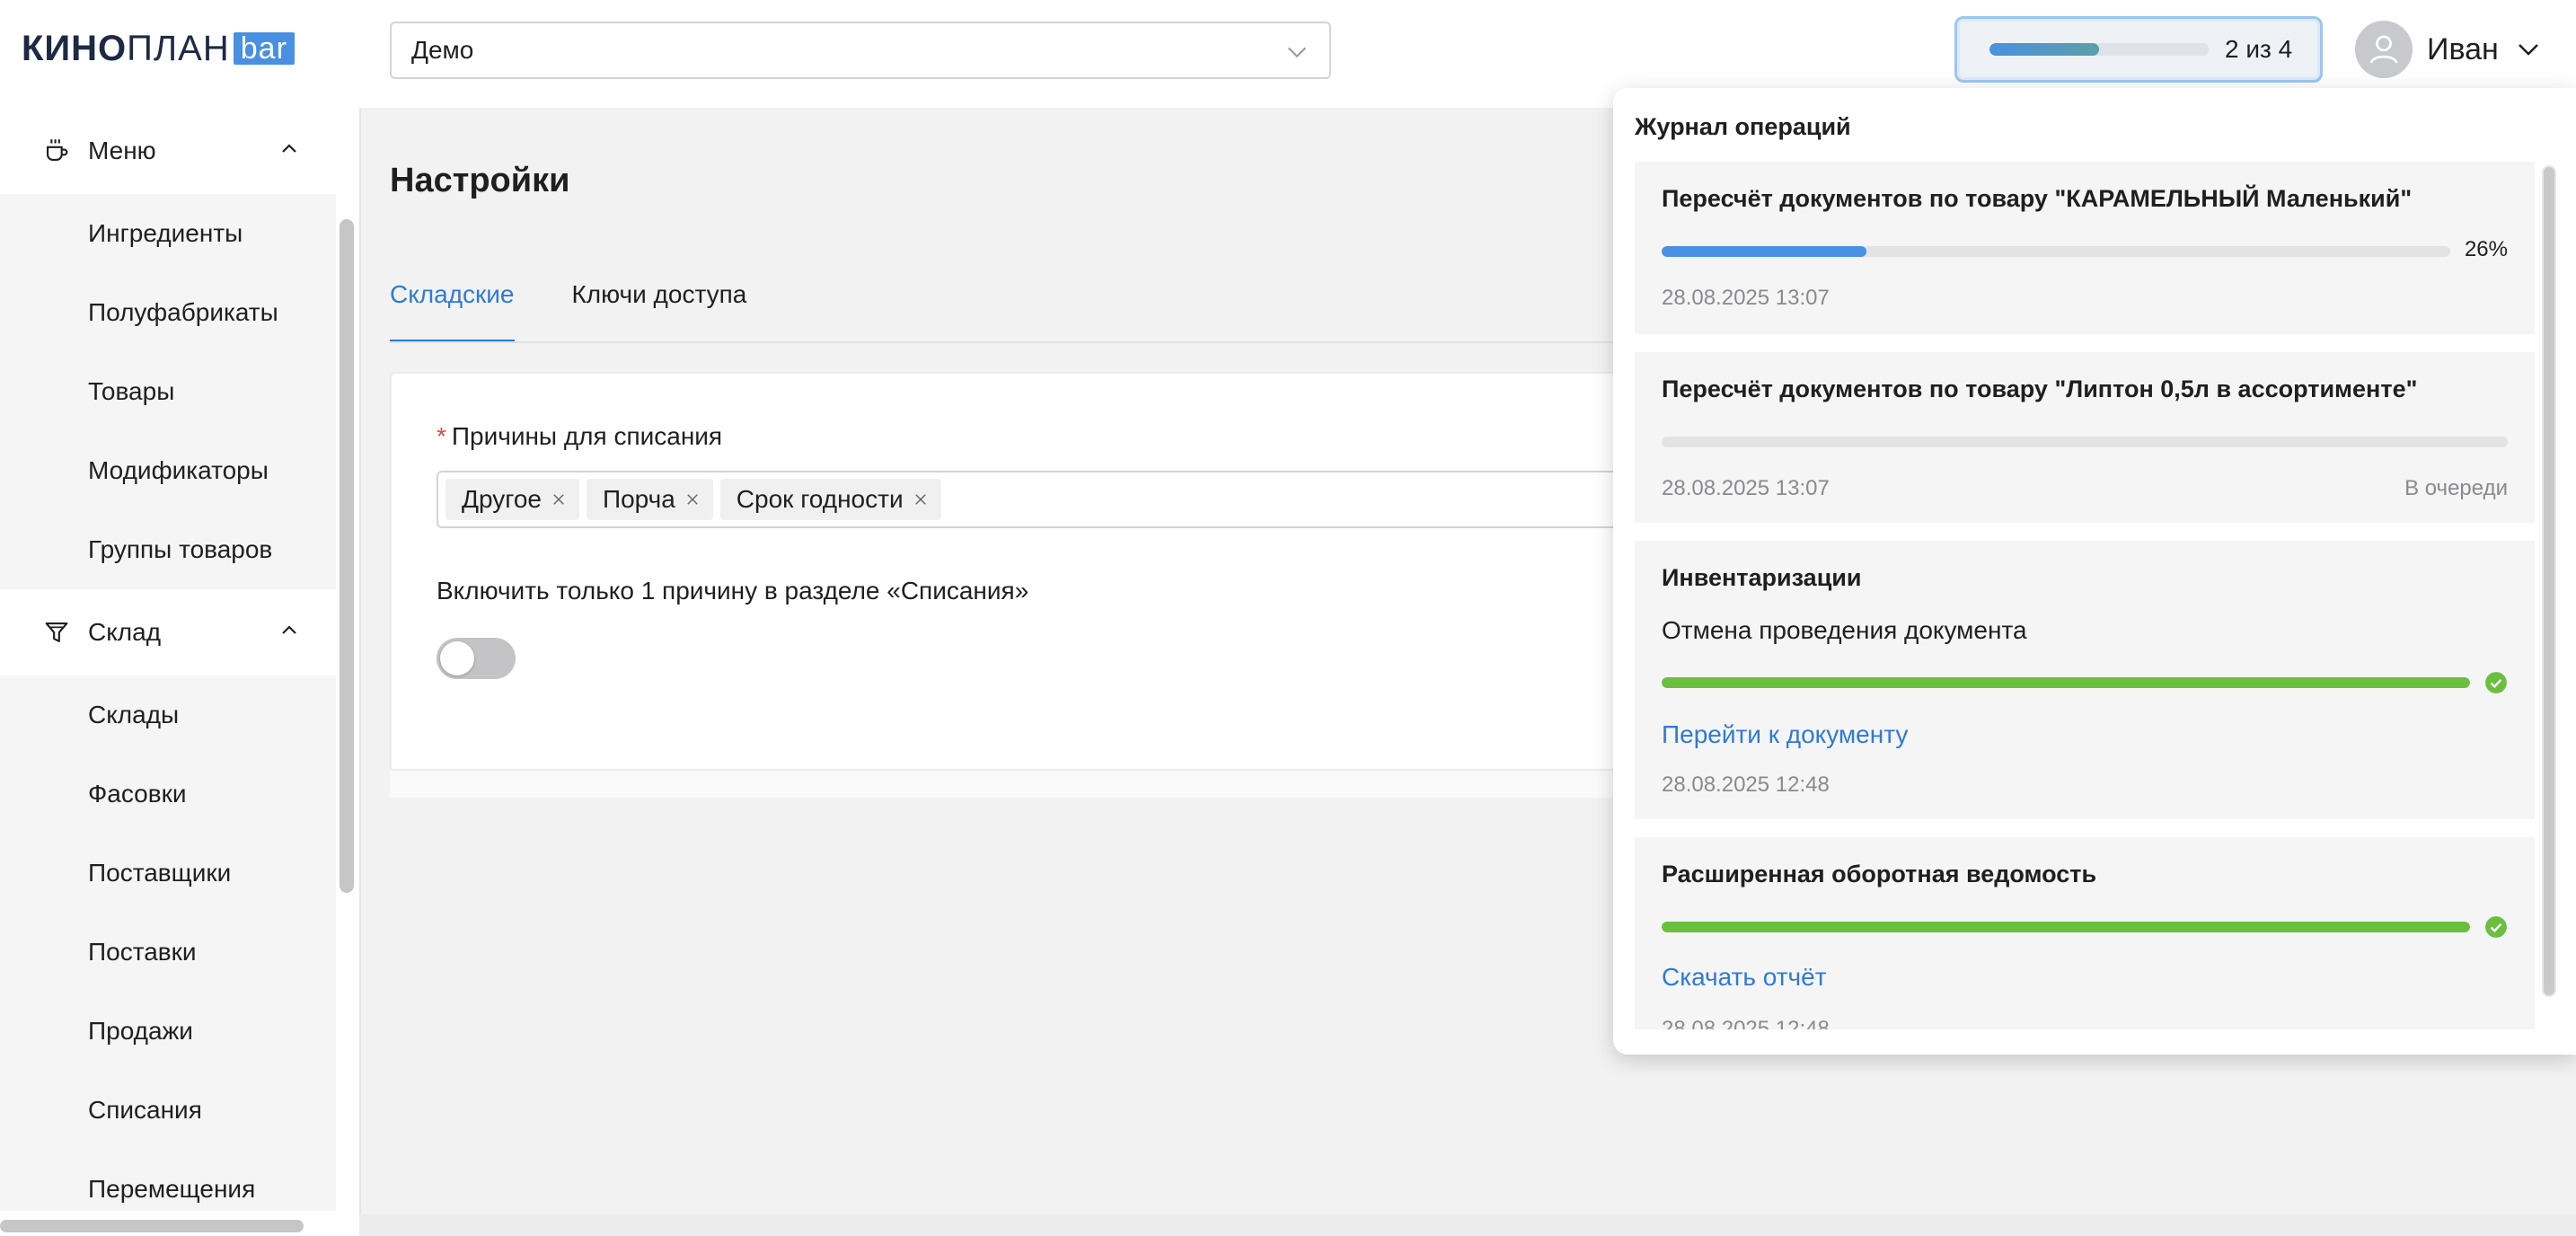 The image size is (2576, 1236). What do you see at coordinates (502, 499) in the screenshot?
I see `reason-tag-label: Другое` at bounding box center [502, 499].